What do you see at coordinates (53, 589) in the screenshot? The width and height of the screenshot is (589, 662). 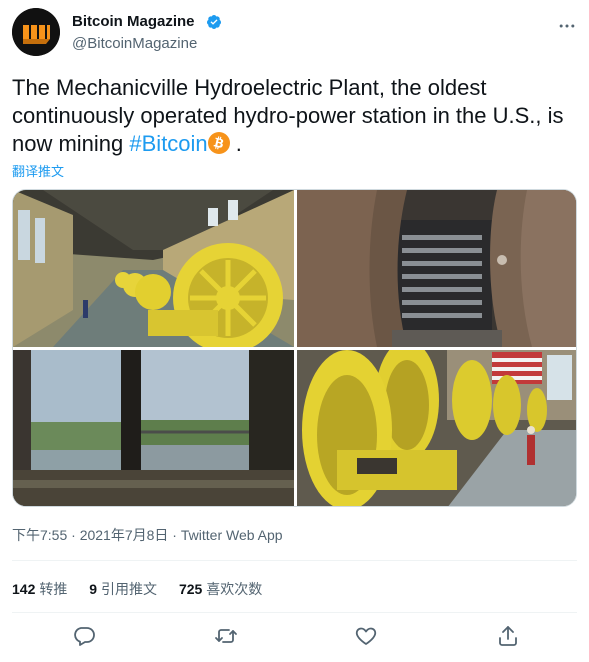 I see `retweets-label: 转推` at bounding box center [53, 589].